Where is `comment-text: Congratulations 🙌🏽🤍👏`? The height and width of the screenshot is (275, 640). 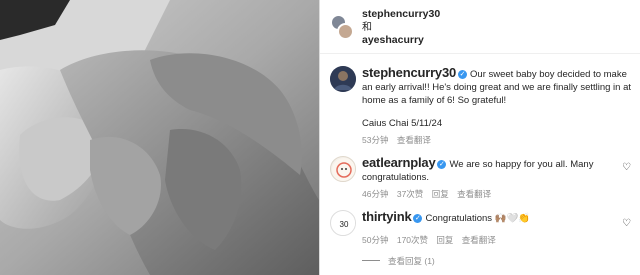
comment-text: Congratulations 🙌🏽🤍👏 is located at coordinates (478, 218).